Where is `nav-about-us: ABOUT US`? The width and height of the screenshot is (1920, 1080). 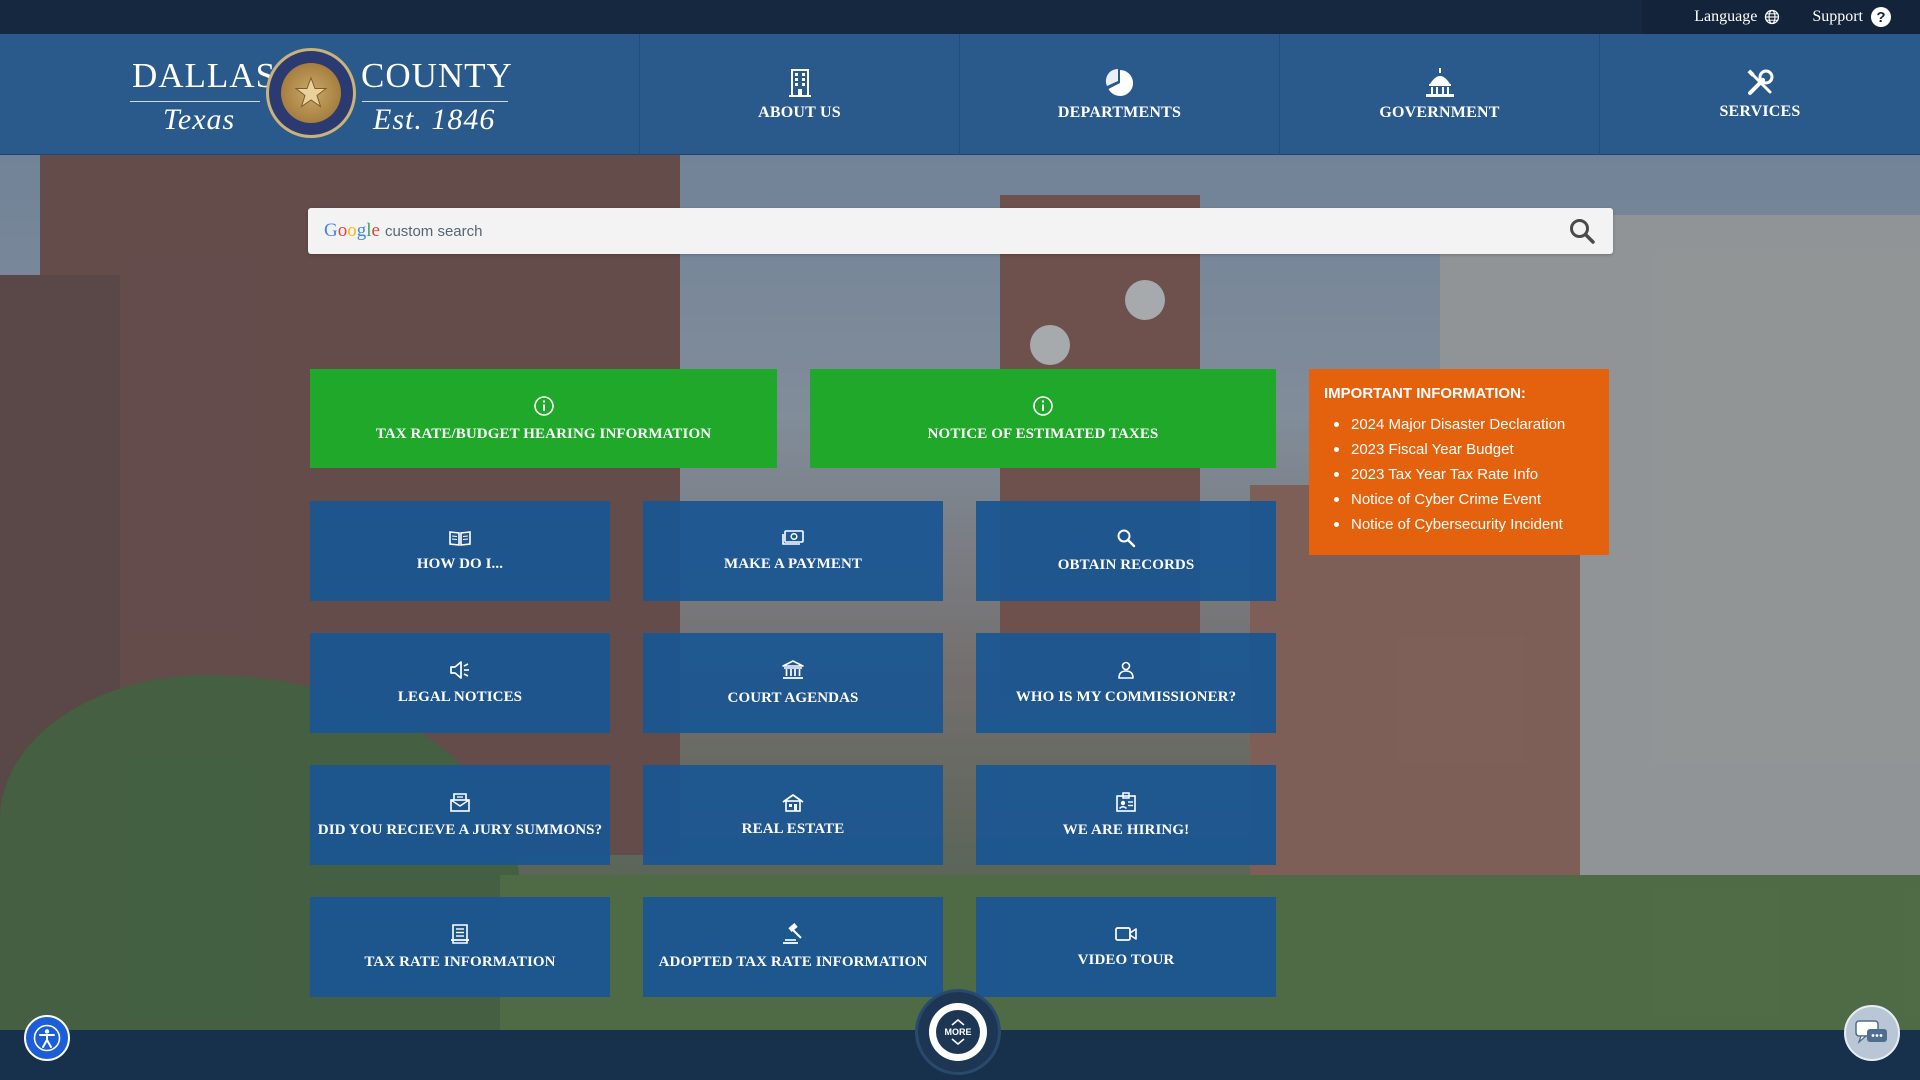
nav-about-us: ABOUT US is located at coordinates (800, 94).